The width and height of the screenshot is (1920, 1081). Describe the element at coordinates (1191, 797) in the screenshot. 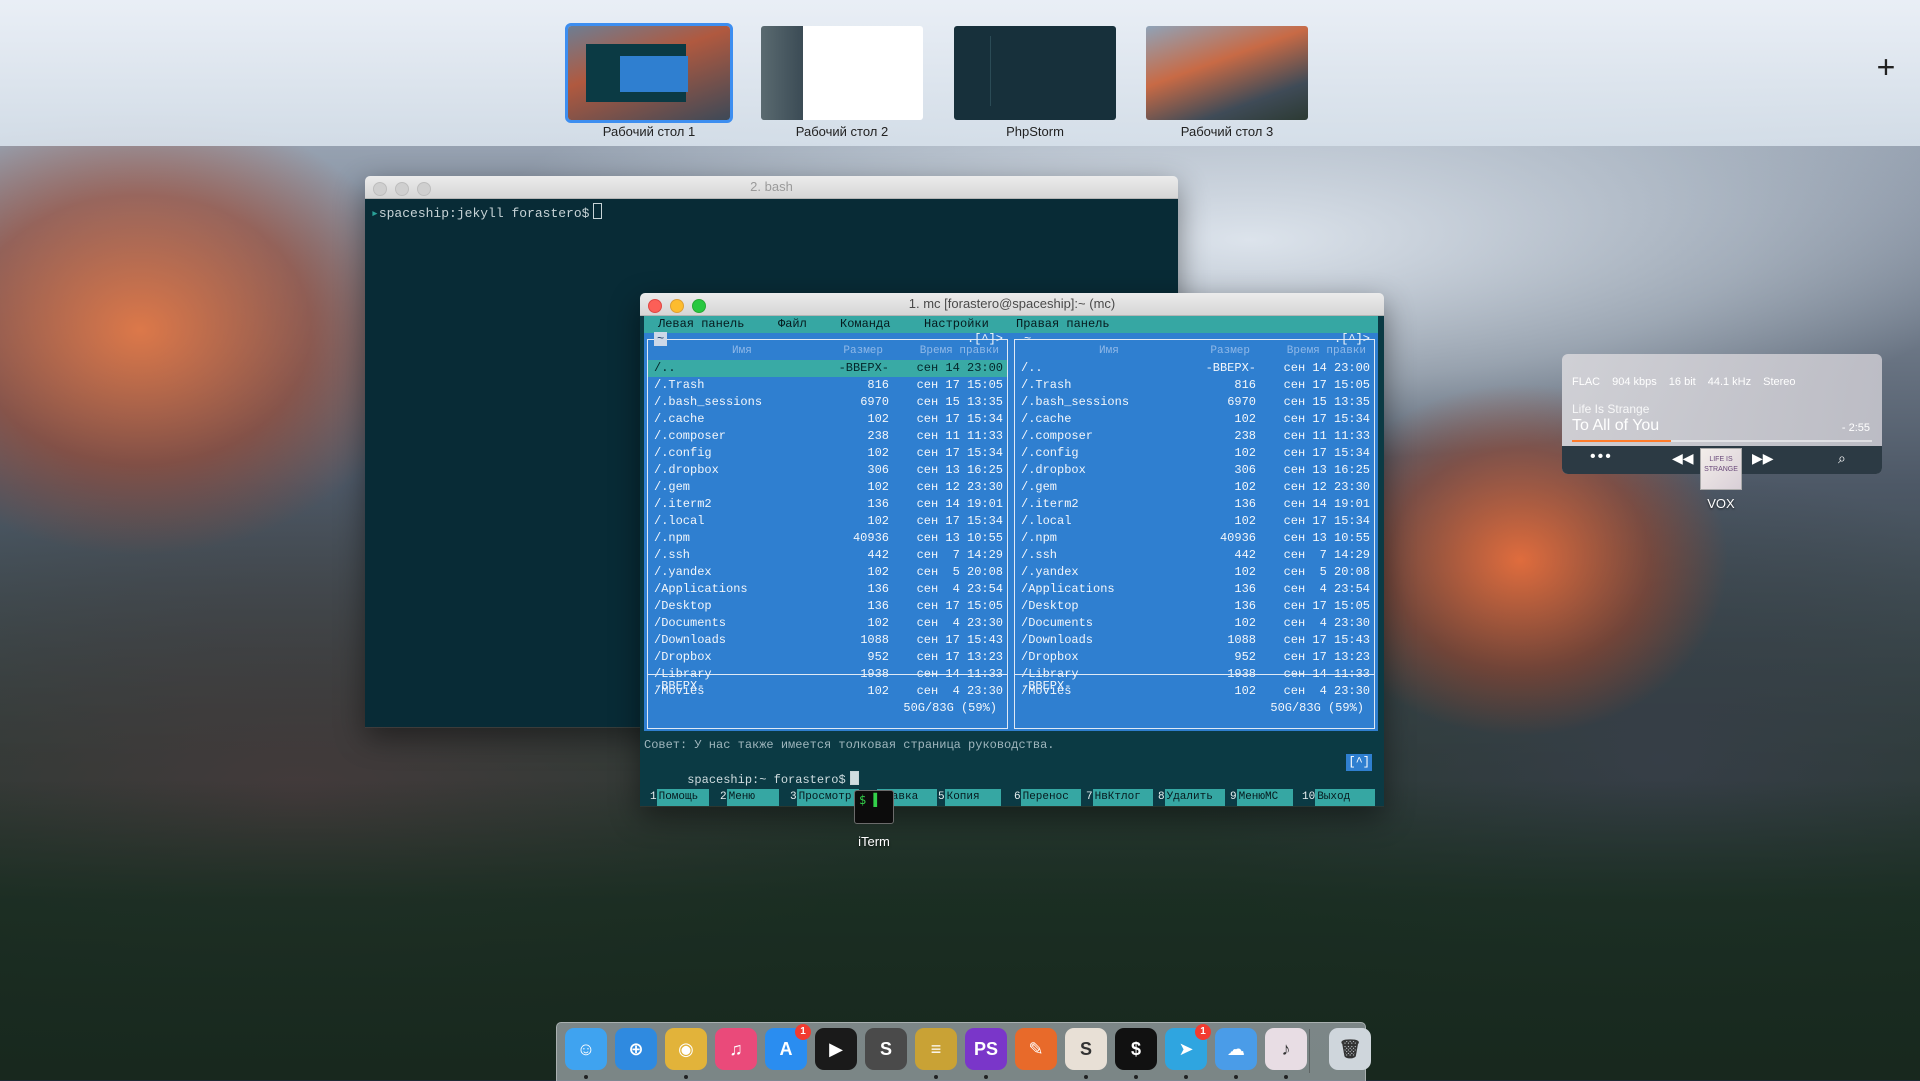

I see `fkey-delete: 8 Удалить` at that location.